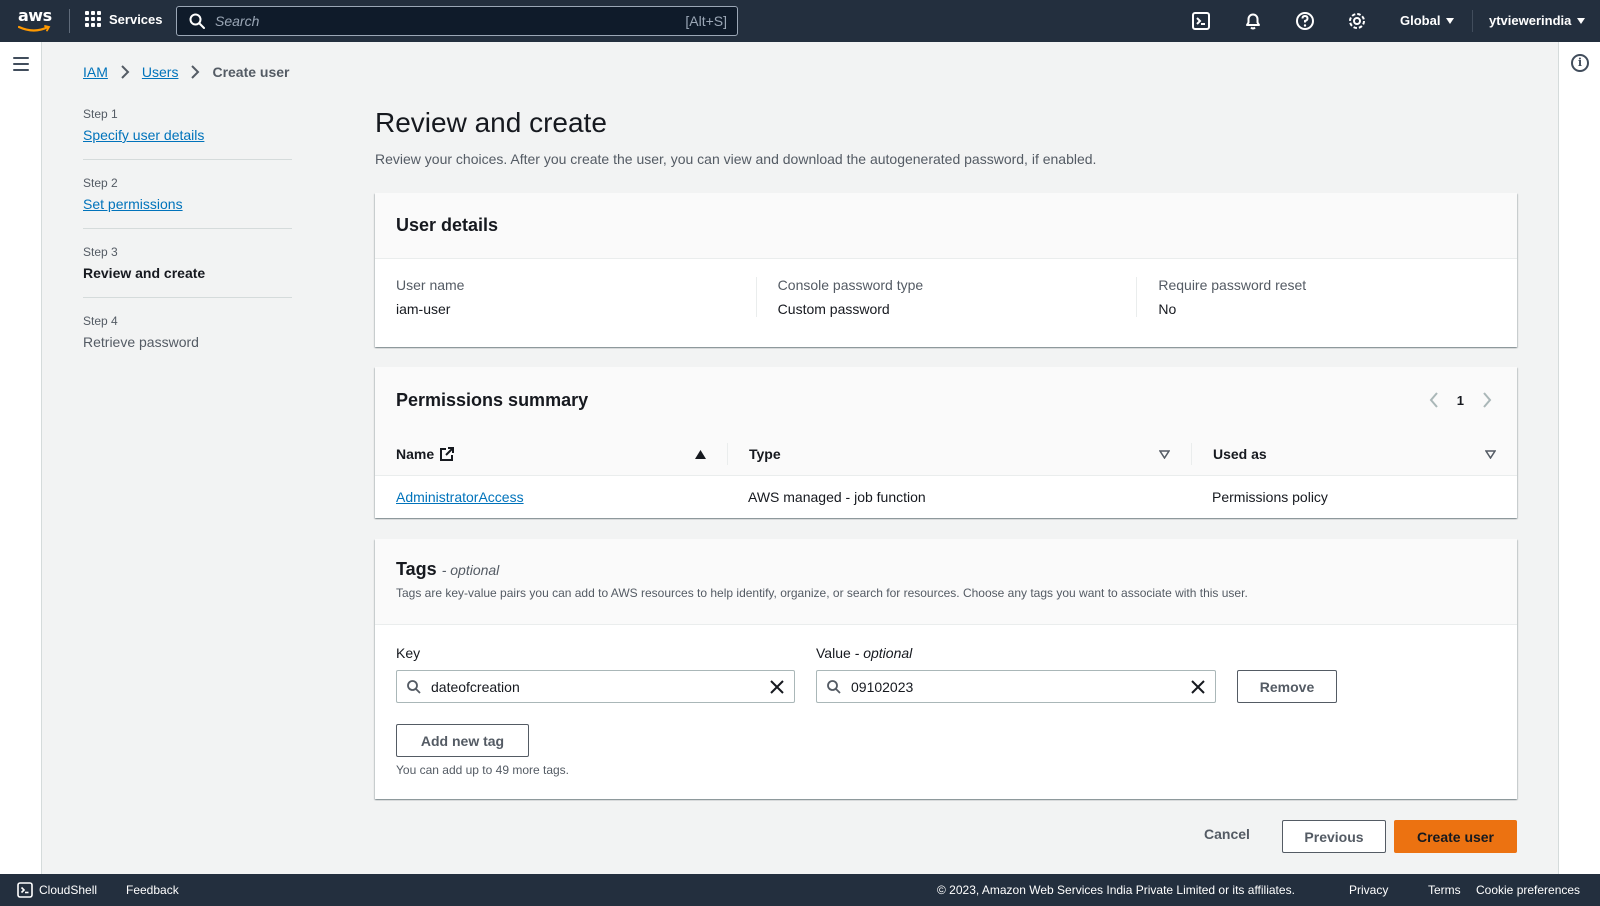  Describe the element at coordinates (882, 686) in the screenshot. I see `tag-value-value: 09102023` at that location.